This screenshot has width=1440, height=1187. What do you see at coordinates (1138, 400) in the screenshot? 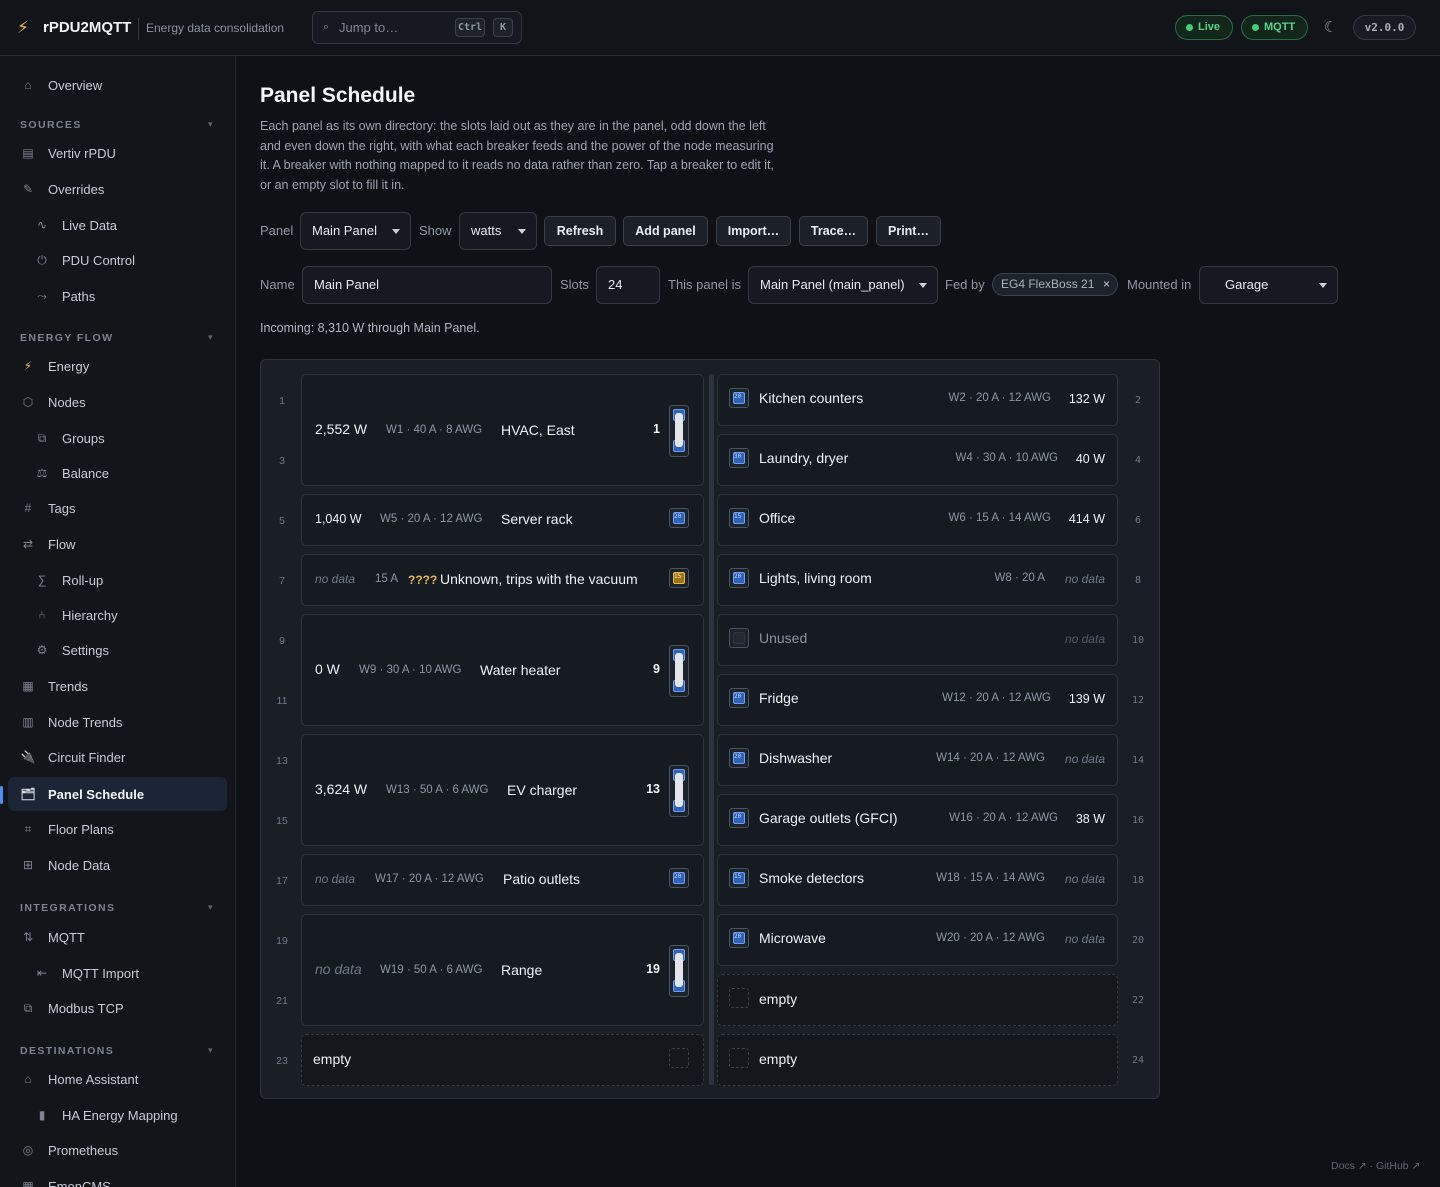
I see `slot-number: 2` at bounding box center [1138, 400].